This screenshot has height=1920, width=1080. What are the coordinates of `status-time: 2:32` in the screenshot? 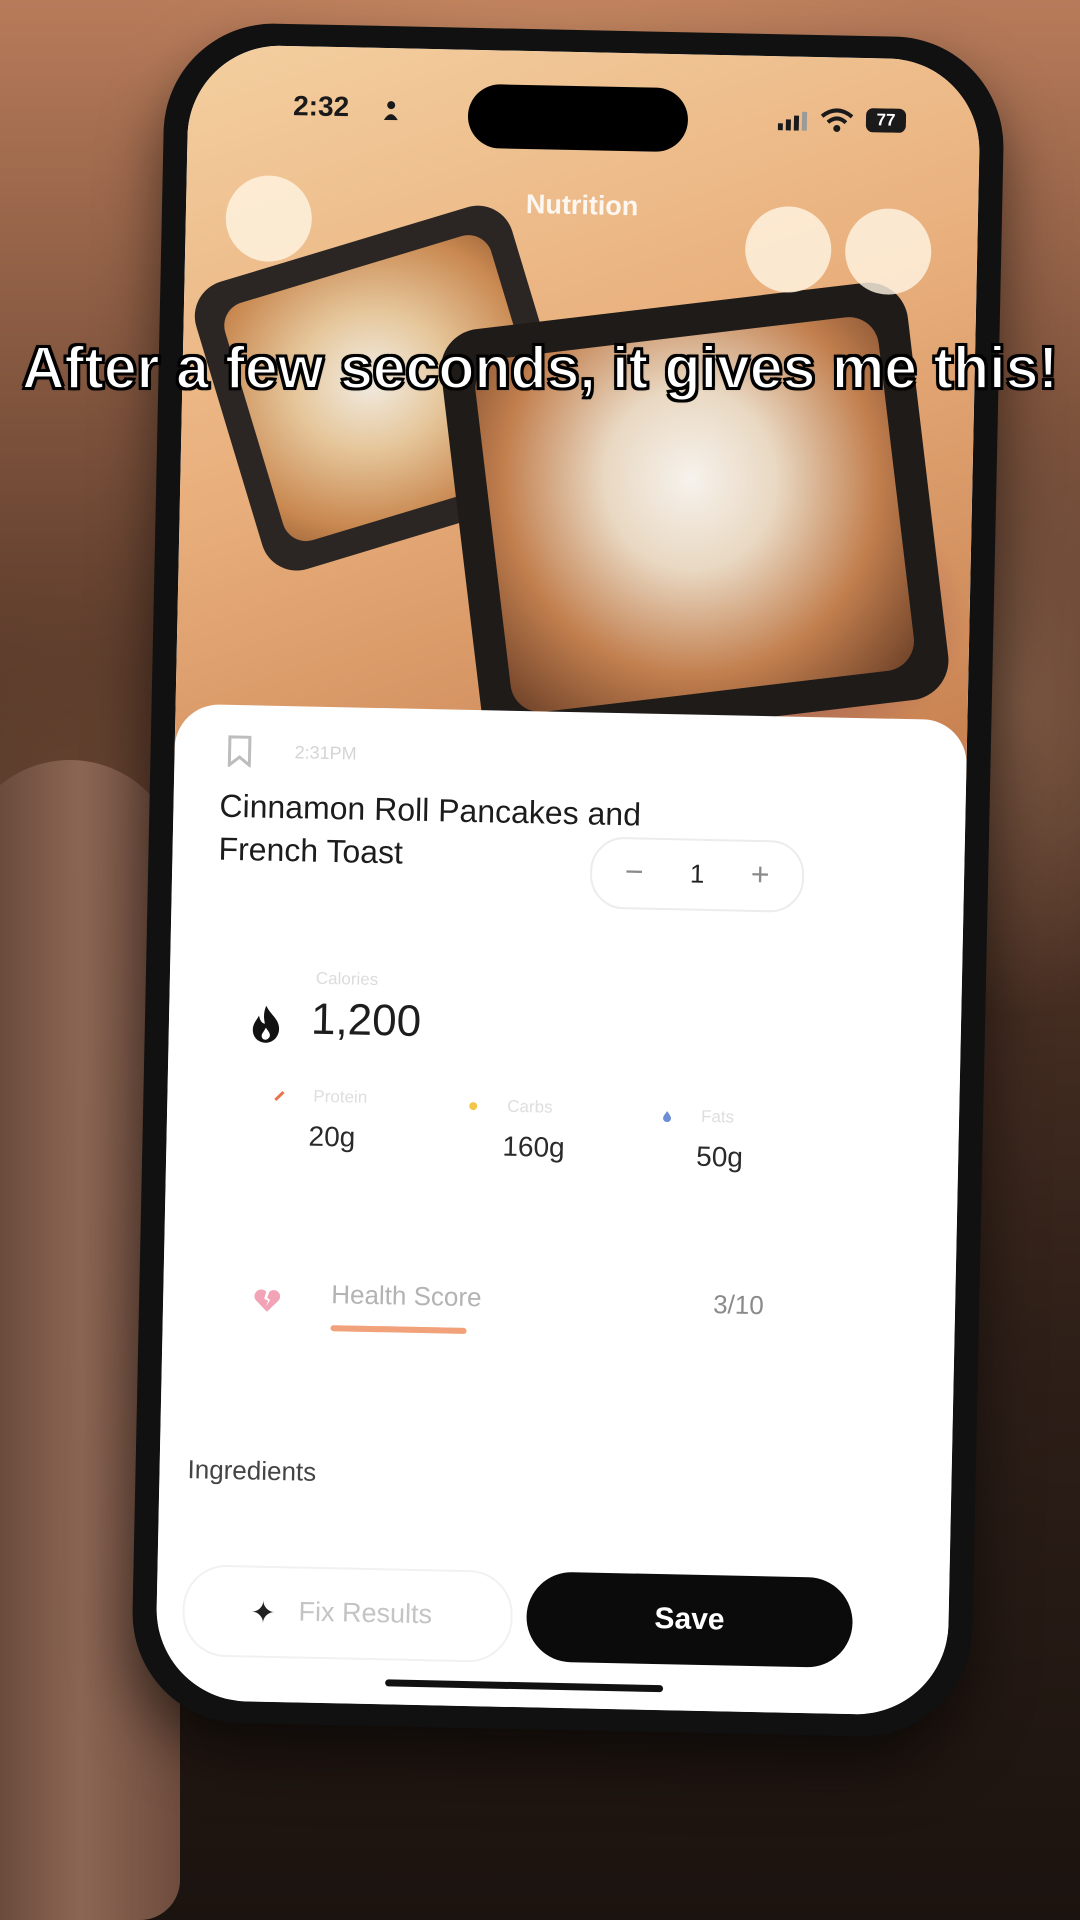 It's located at (321, 106).